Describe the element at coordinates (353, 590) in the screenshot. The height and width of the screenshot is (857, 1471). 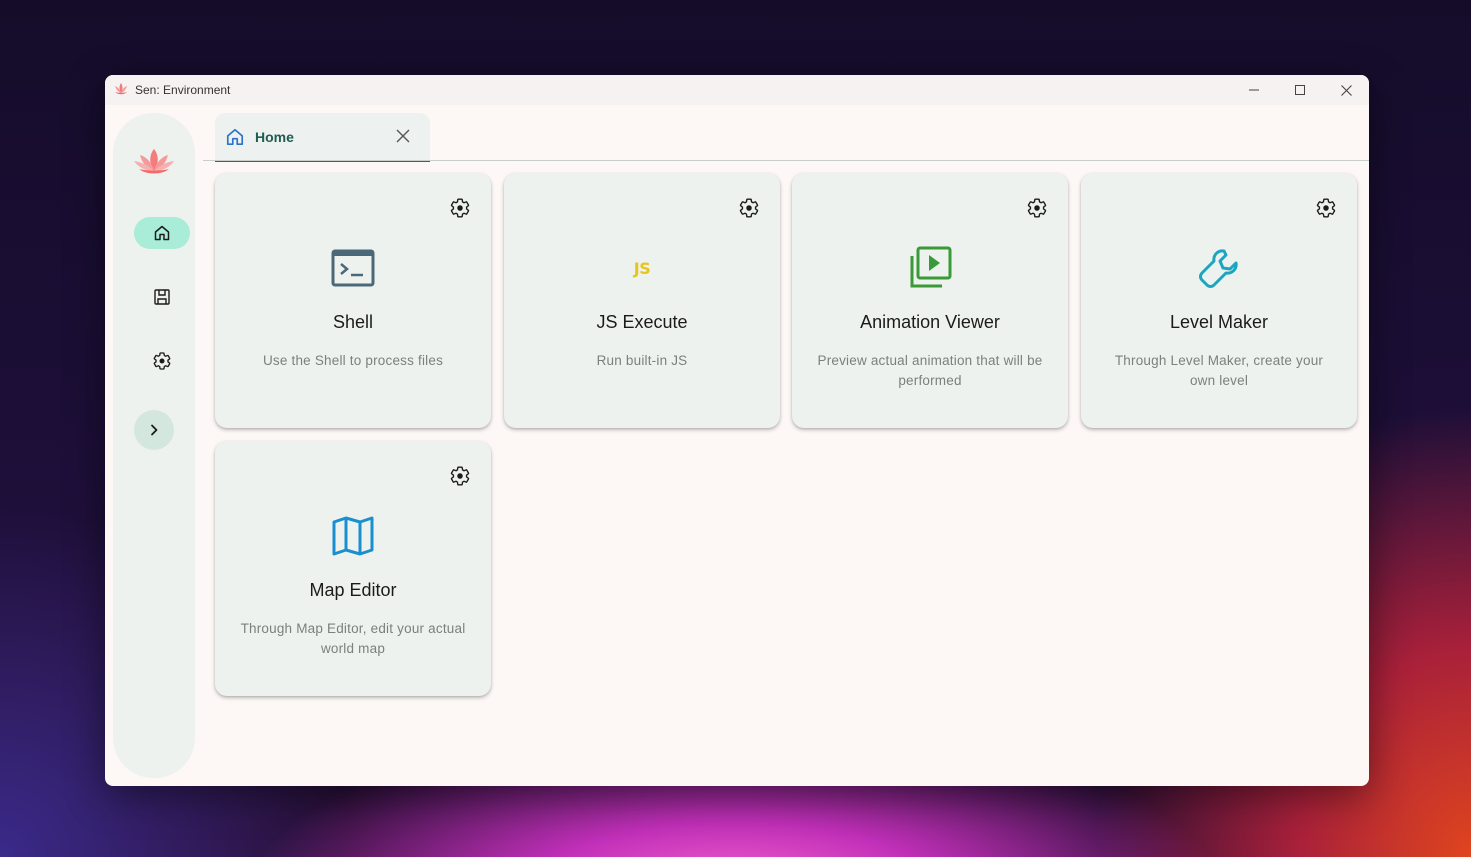
I see `card-title: Map Editor` at that location.